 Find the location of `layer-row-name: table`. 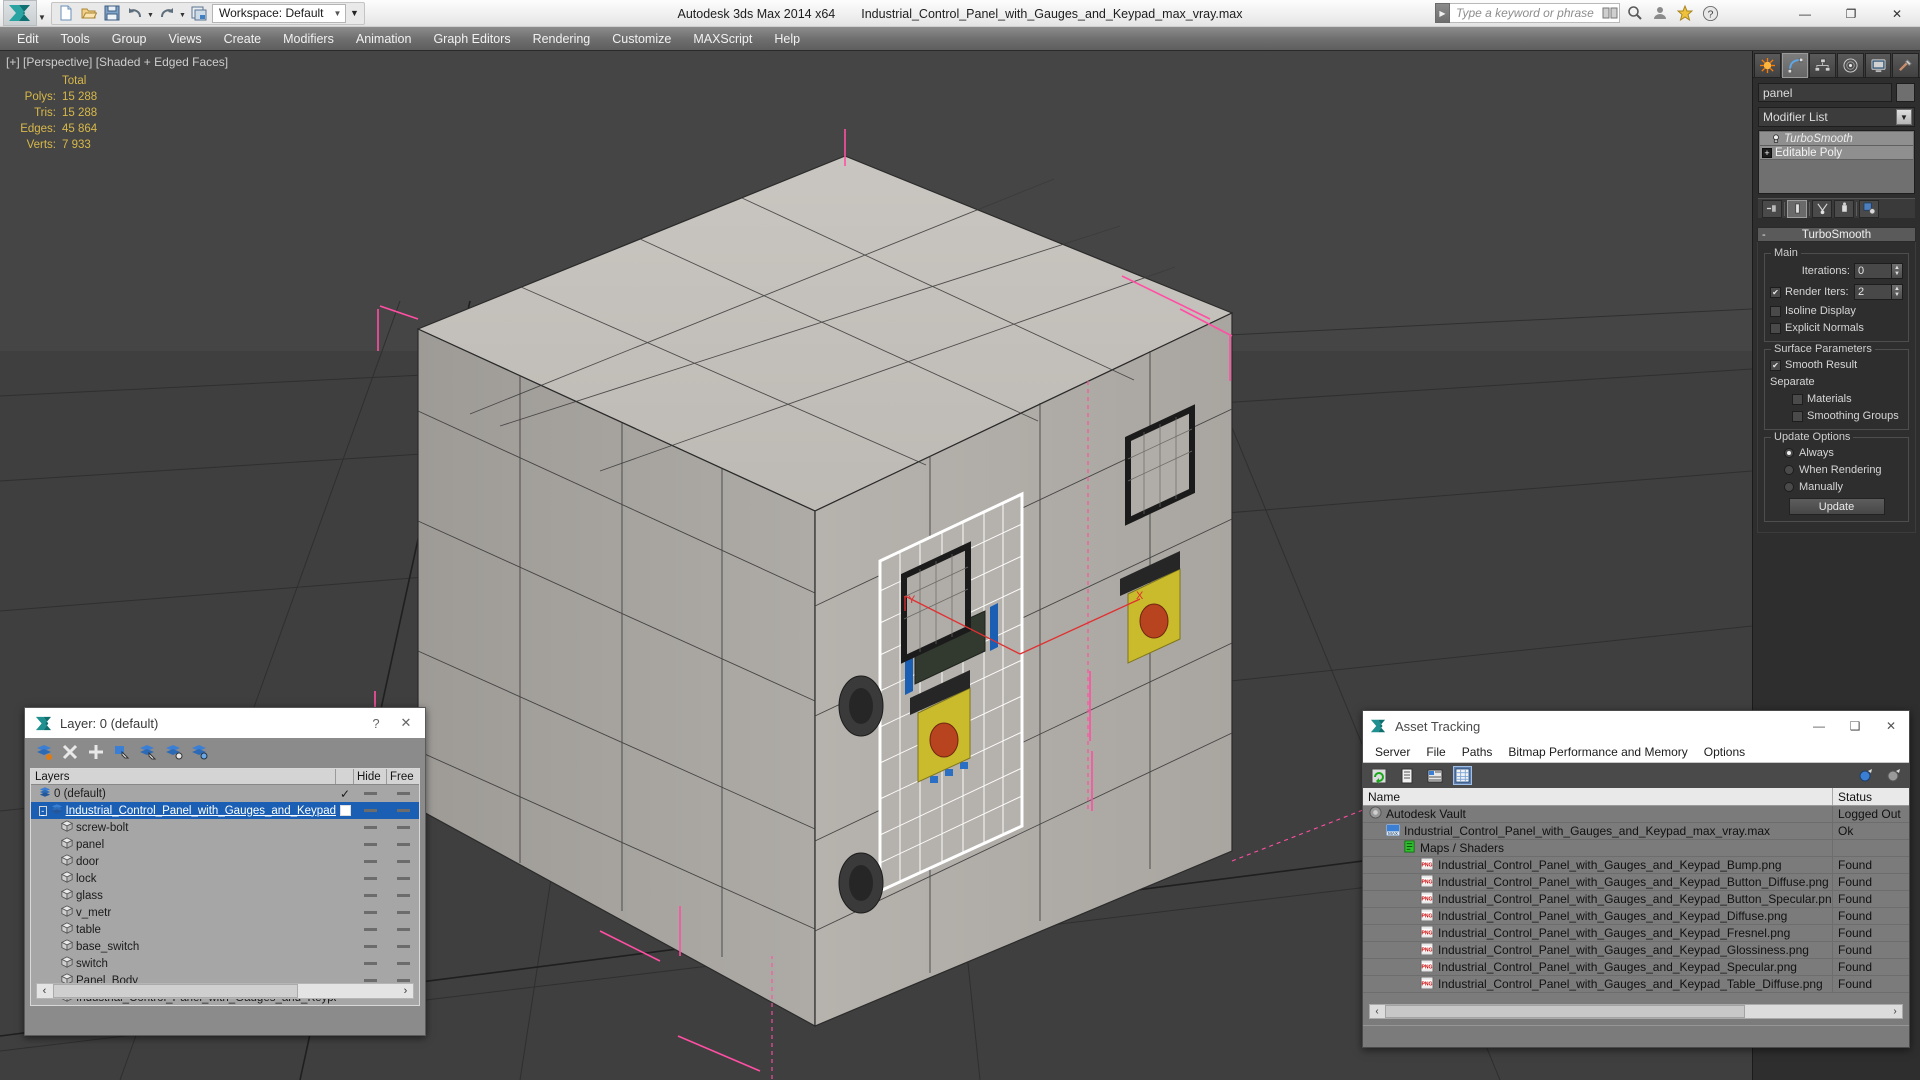

layer-row-name: table is located at coordinates (183, 929).